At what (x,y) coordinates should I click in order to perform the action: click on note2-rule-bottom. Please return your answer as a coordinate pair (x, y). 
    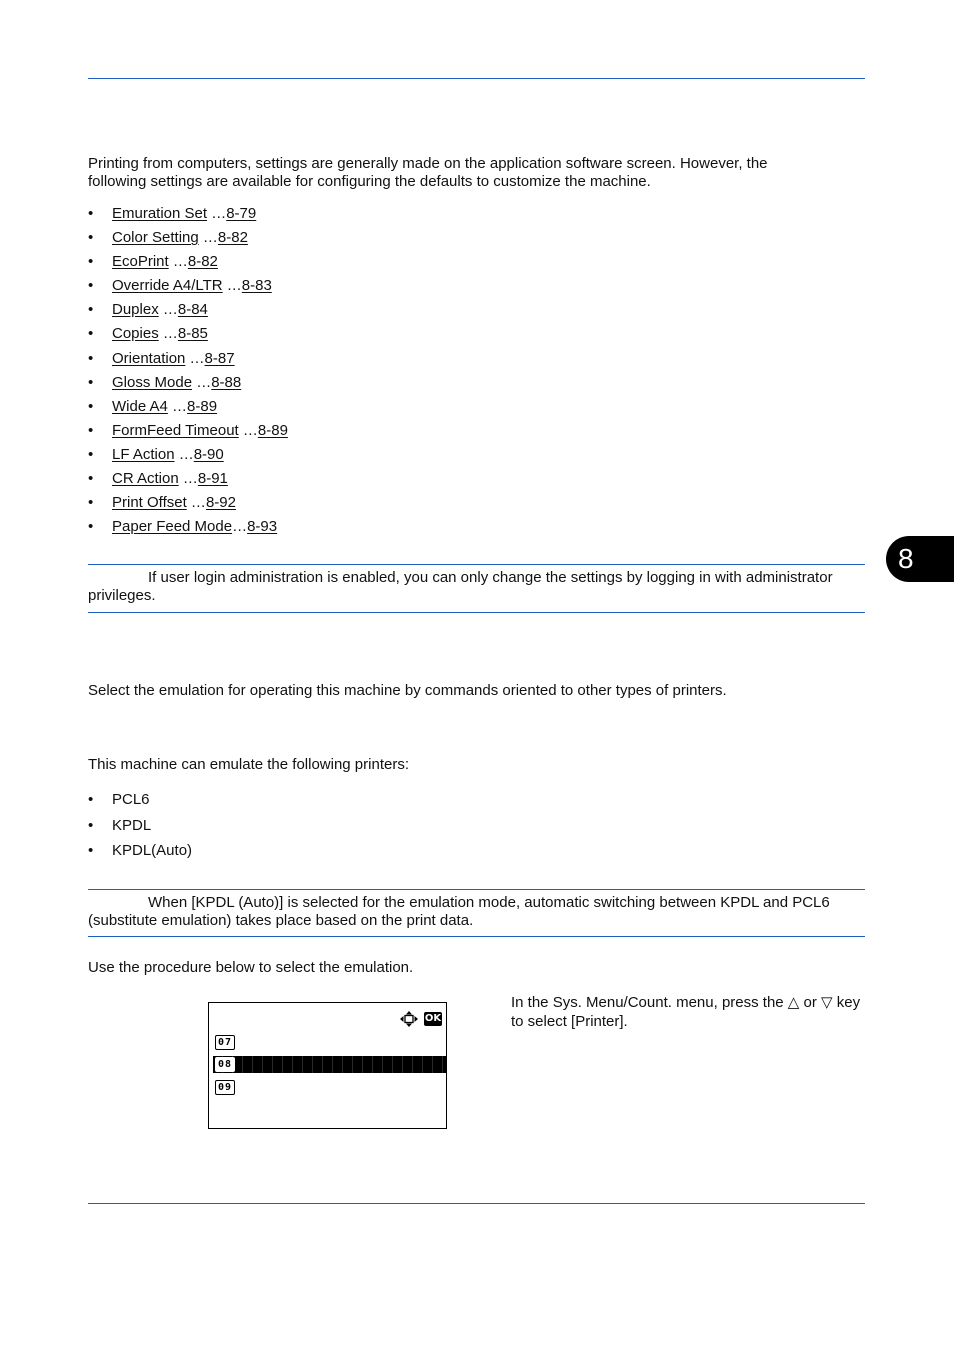
    Looking at the image, I should click on (476, 936).